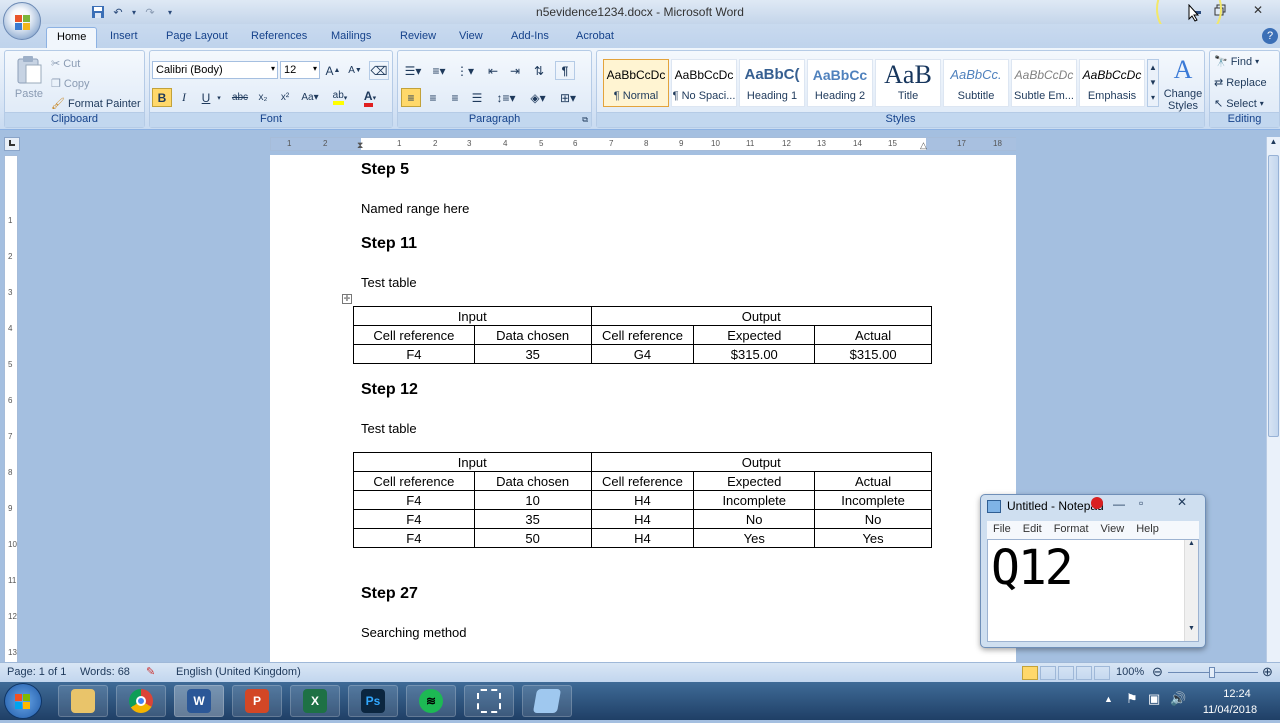  Describe the element at coordinates (134, 12) in the screenshot. I see `undo-dropdown-icon: ▾` at that location.